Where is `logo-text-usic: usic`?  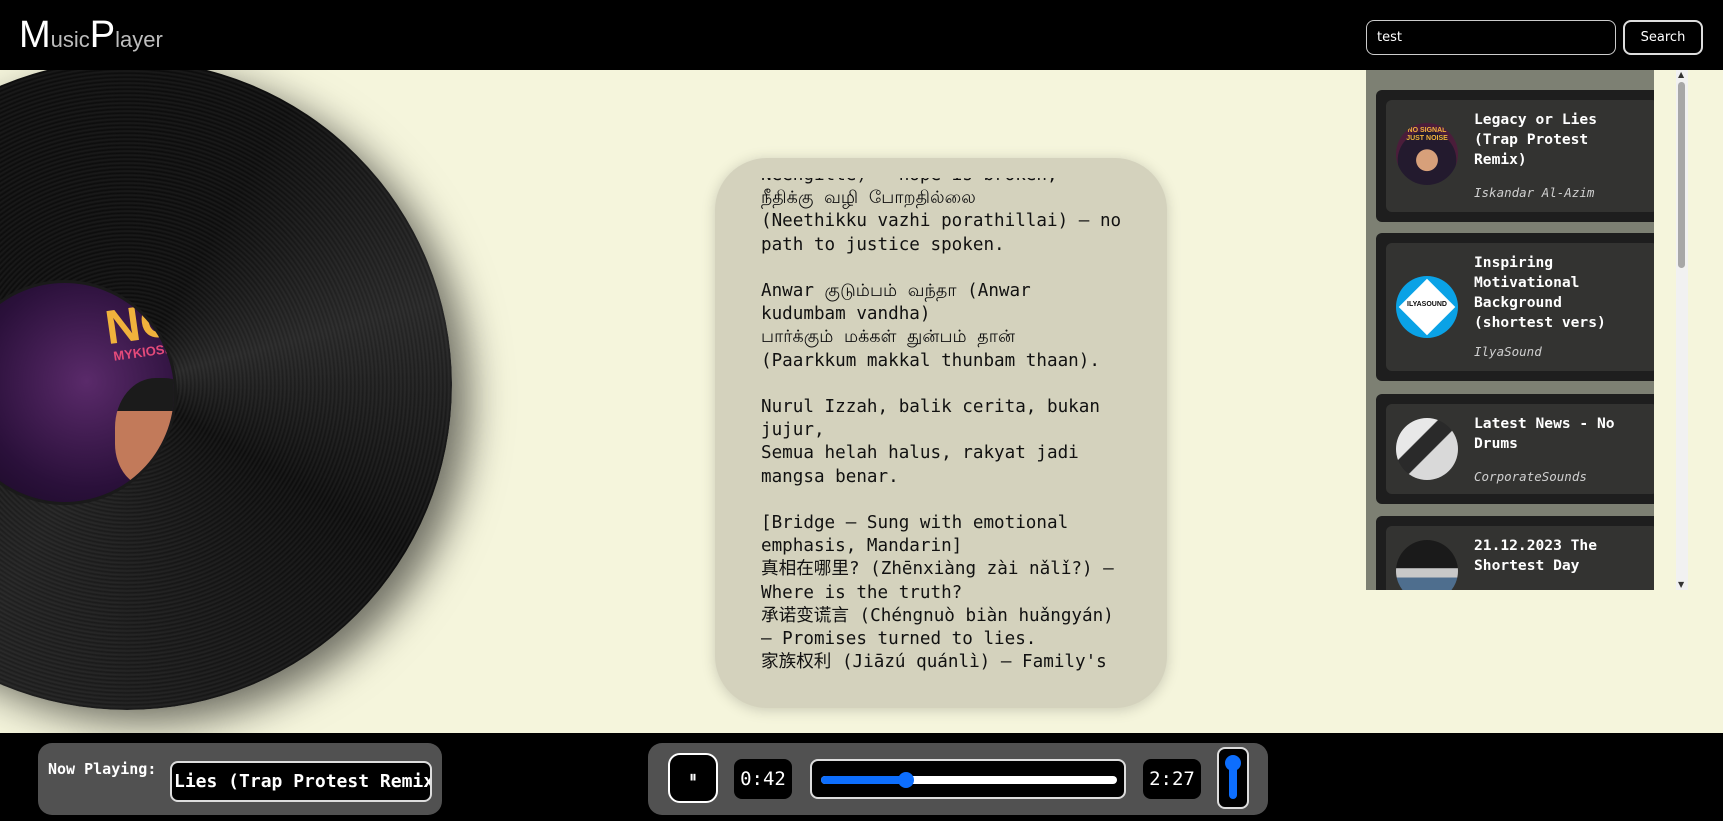
logo-text-usic: usic is located at coordinates (70, 39).